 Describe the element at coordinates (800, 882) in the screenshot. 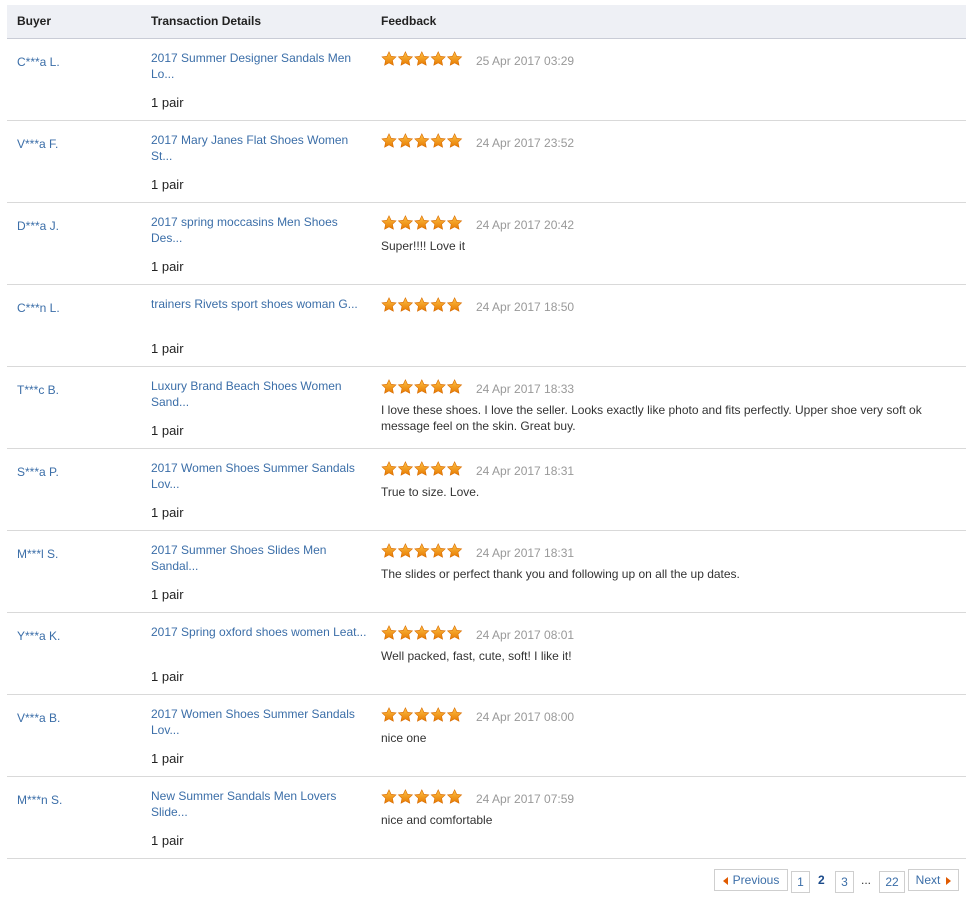

I see `page-1-button: 1` at that location.